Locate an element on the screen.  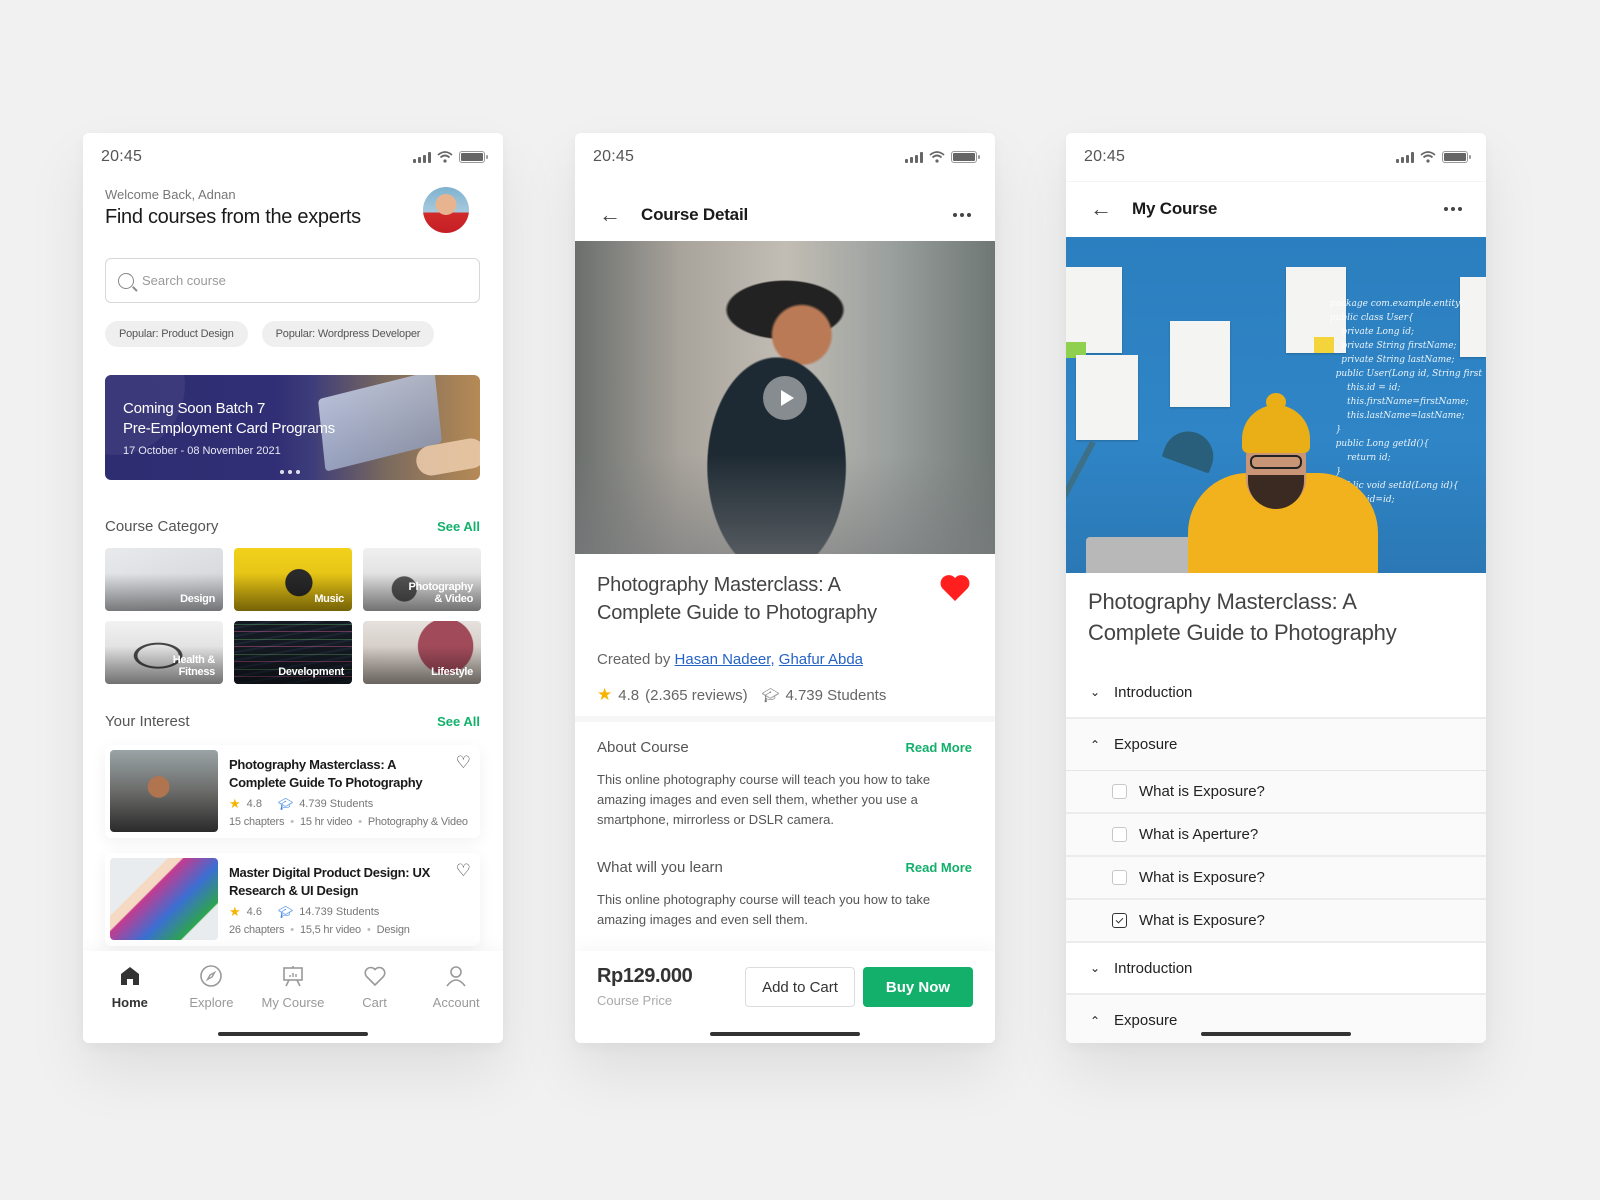
course-meta: ★ 4.6 🎓︎ 14.739 Students is located at coordinates (352, 912).